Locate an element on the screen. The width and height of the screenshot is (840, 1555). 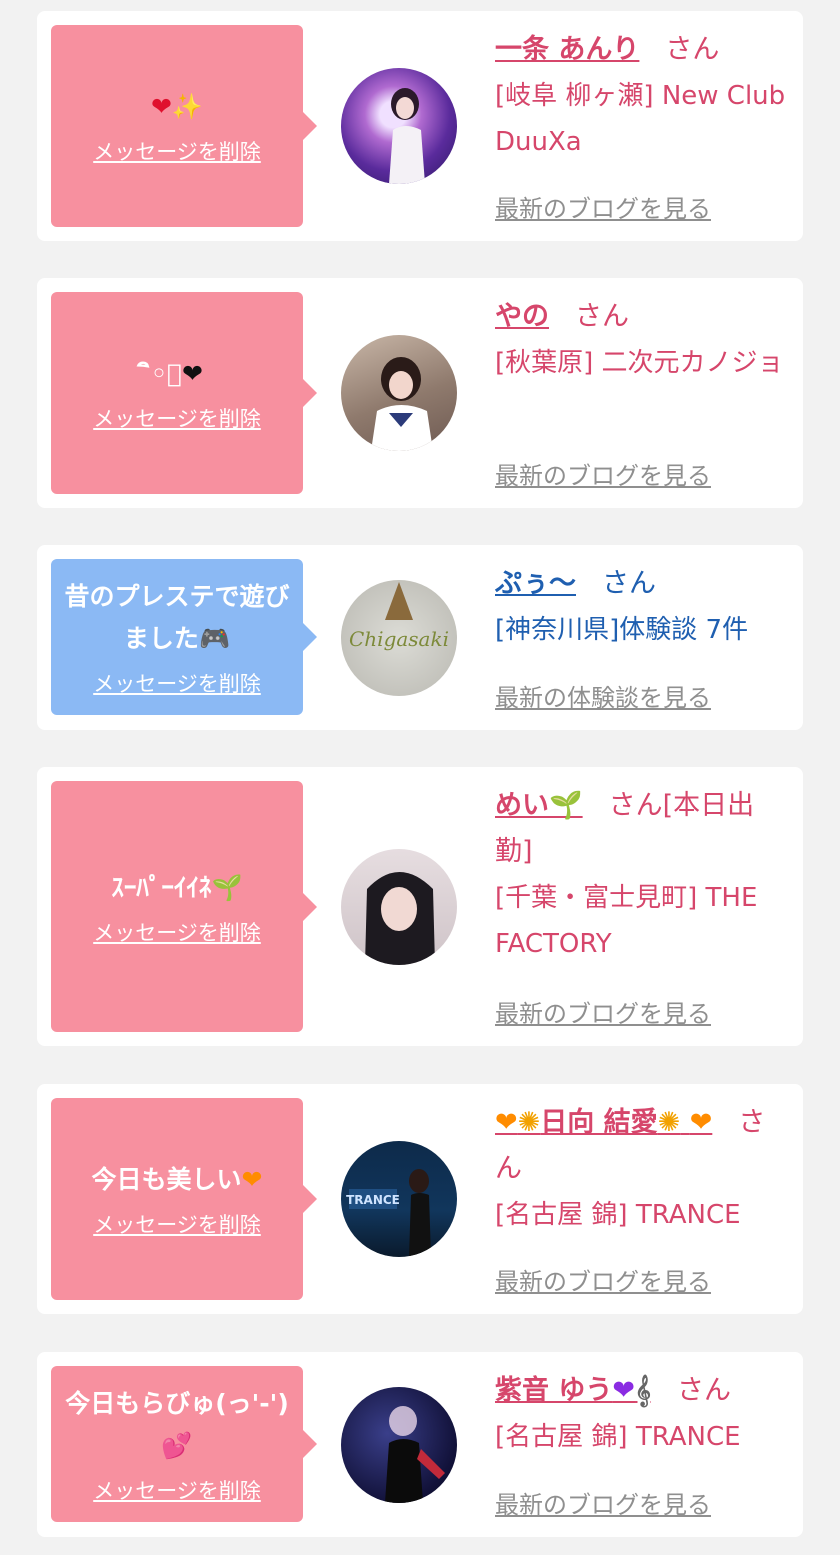
message-text: 今日も美しい❤ is located at coordinates (177, 1180).